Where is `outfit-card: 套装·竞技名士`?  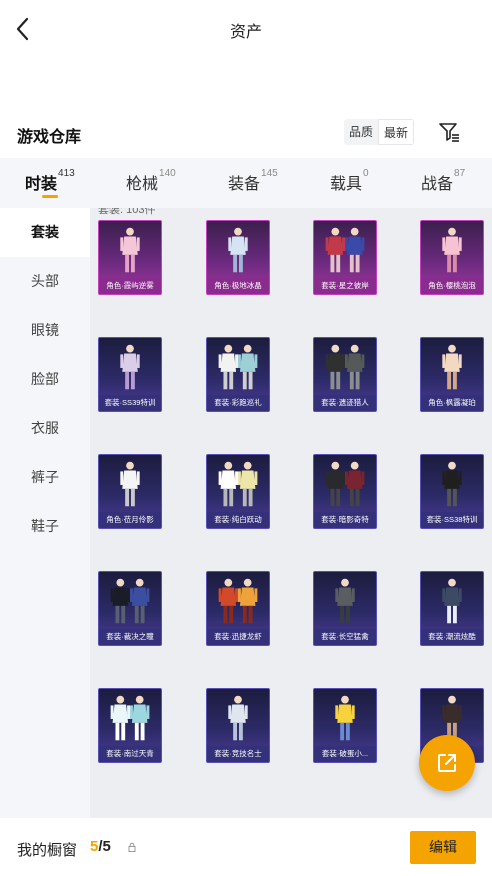 outfit-card: 套装·竞技名士 is located at coordinates (238, 725).